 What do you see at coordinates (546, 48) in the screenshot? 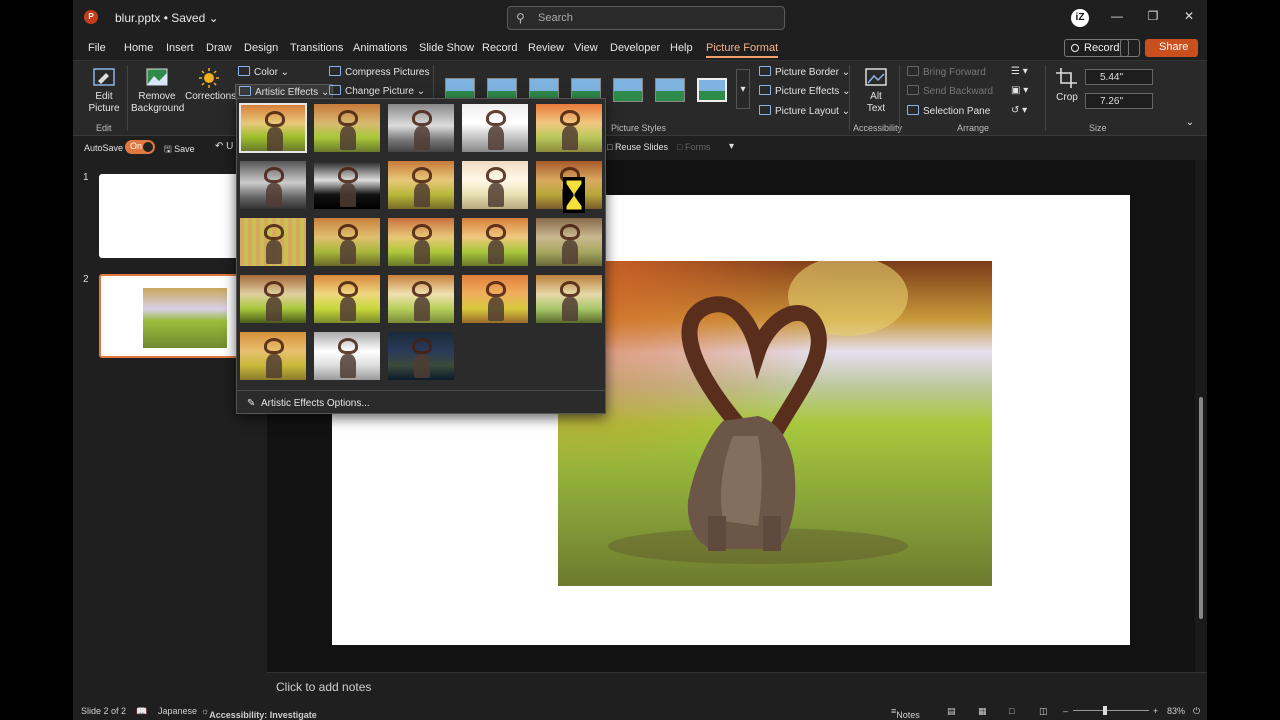
I see `tab-review: Review` at bounding box center [546, 48].